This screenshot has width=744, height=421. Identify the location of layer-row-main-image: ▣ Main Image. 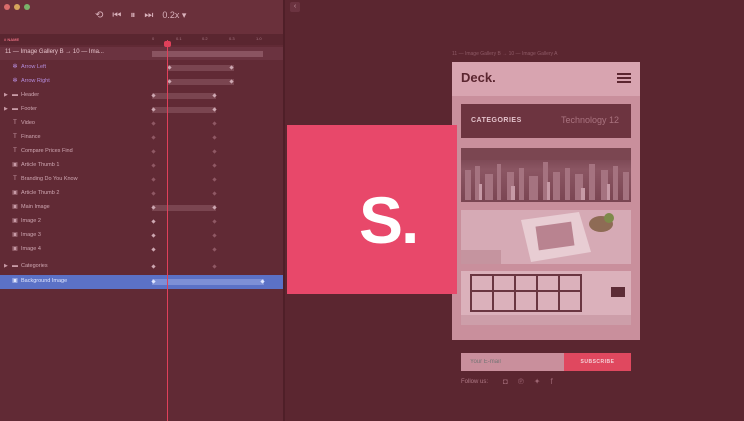
(141, 208).